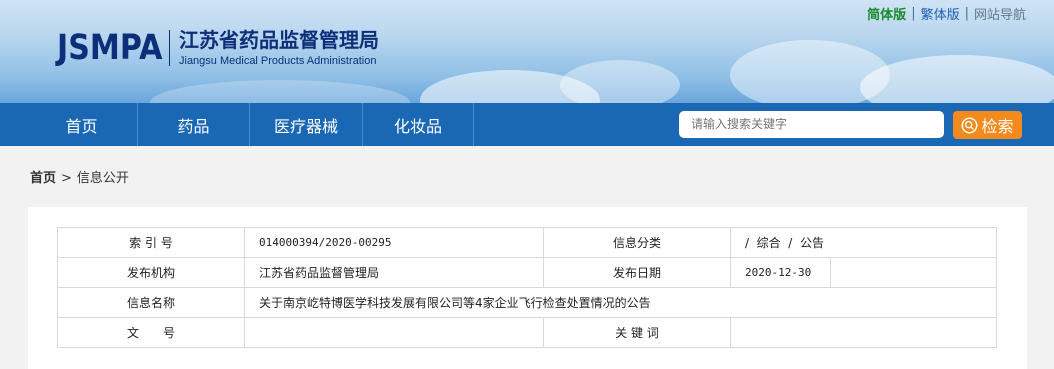 The image size is (1054, 369). What do you see at coordinates (169, 48) in the screenshot?
I see `logo-divider` at bounding box center [169, 48].